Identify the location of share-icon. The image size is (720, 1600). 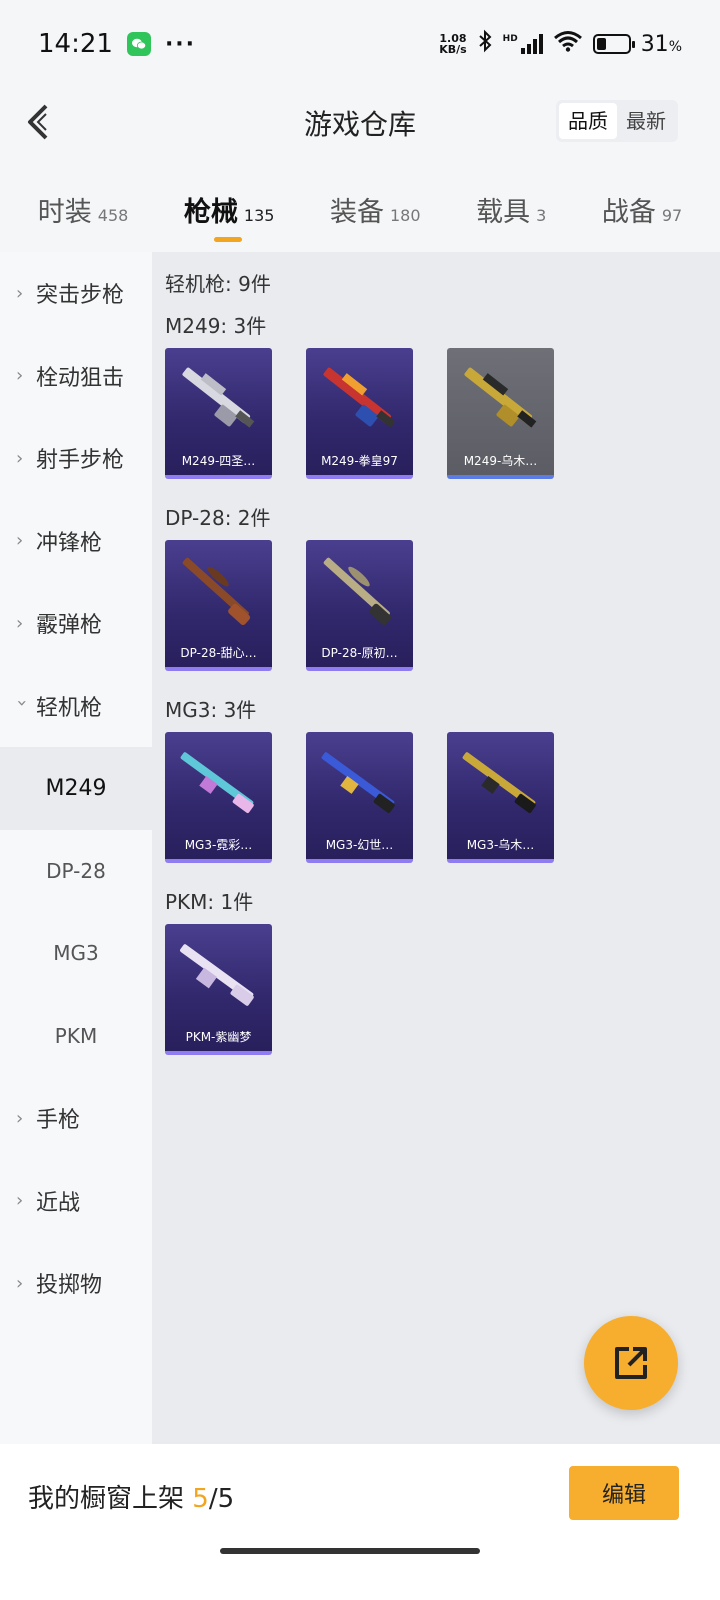
(631, 1363).